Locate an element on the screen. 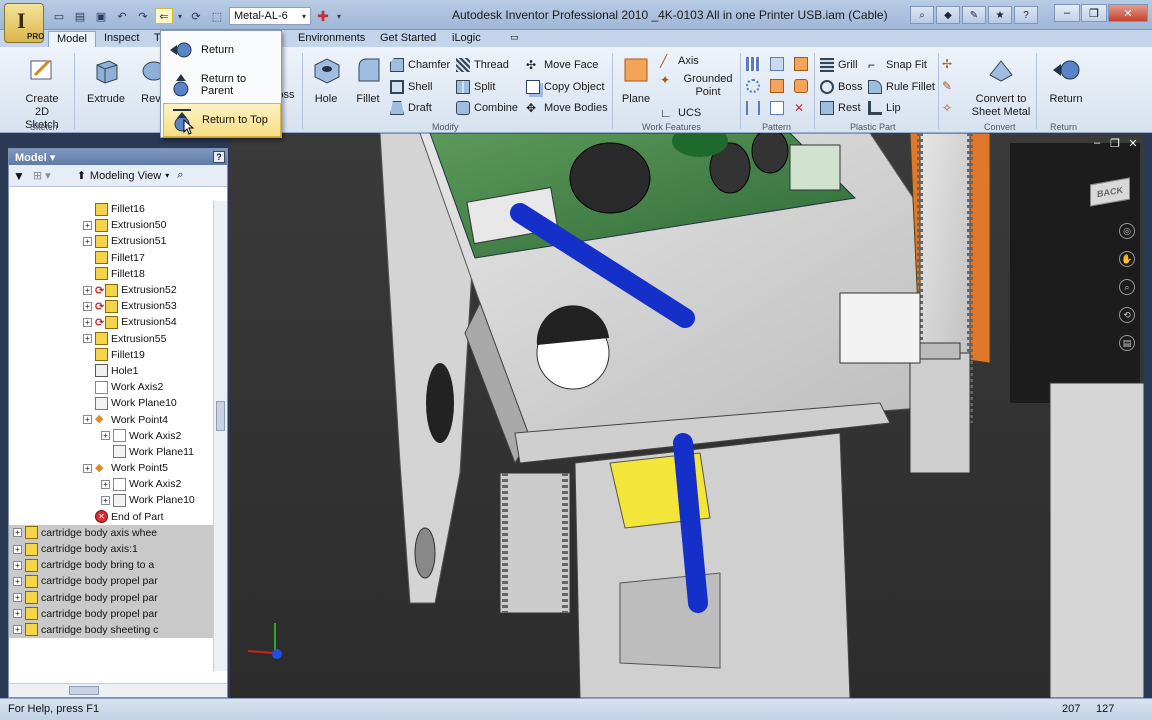  tree-item: +Fillet17 is located at coordinates (111, 258).